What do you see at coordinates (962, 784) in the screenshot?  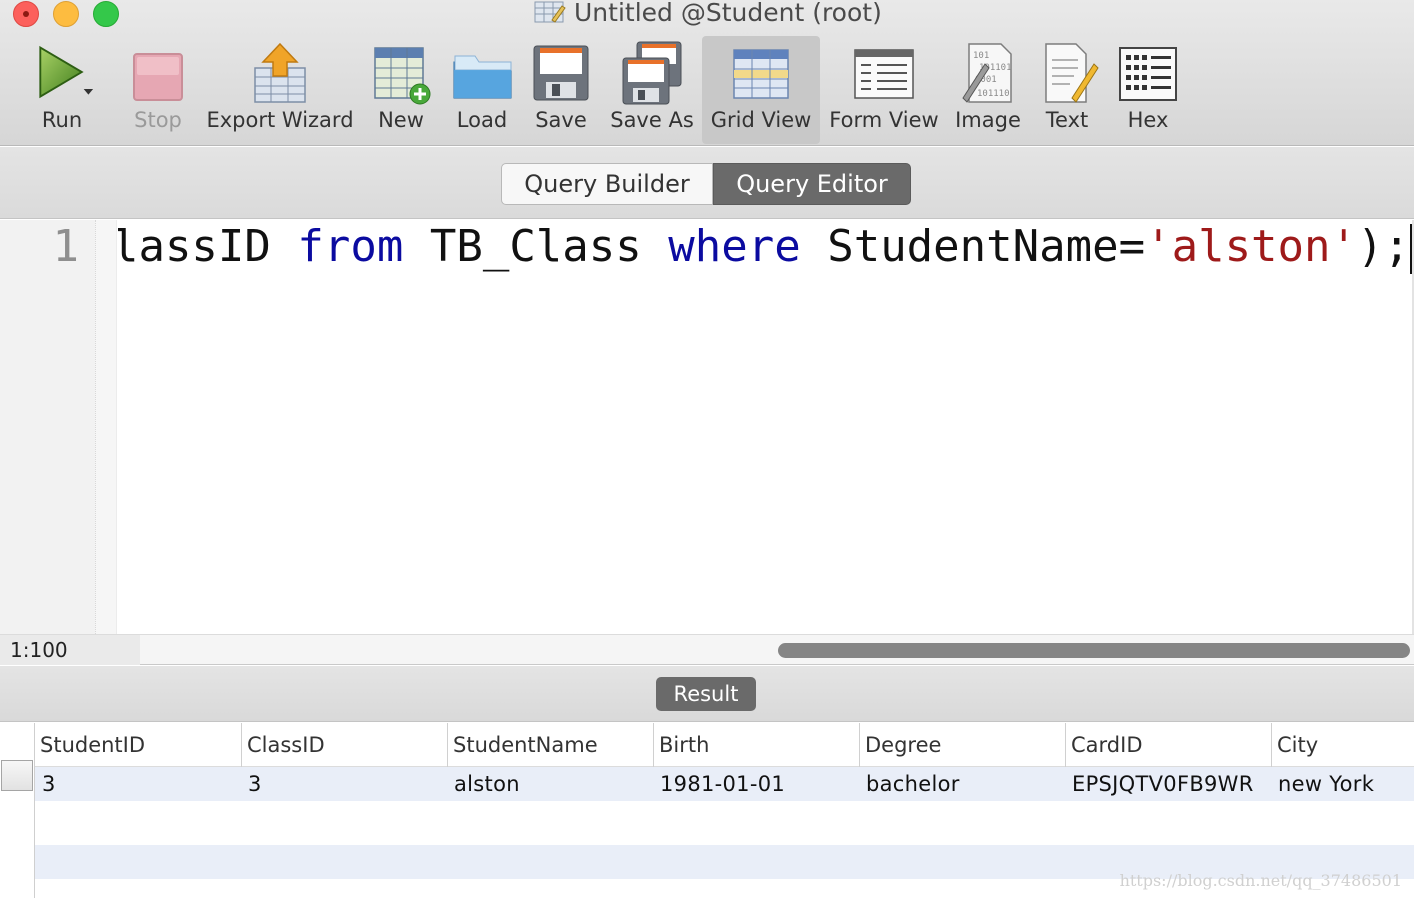 I see `table-cell: bachelor` at bounding box center [962, 784].